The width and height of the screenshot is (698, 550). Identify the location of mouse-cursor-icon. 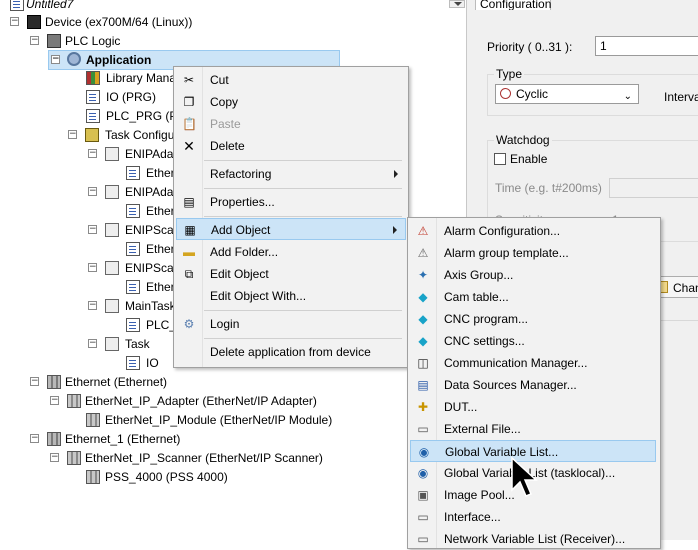
(524, 476).